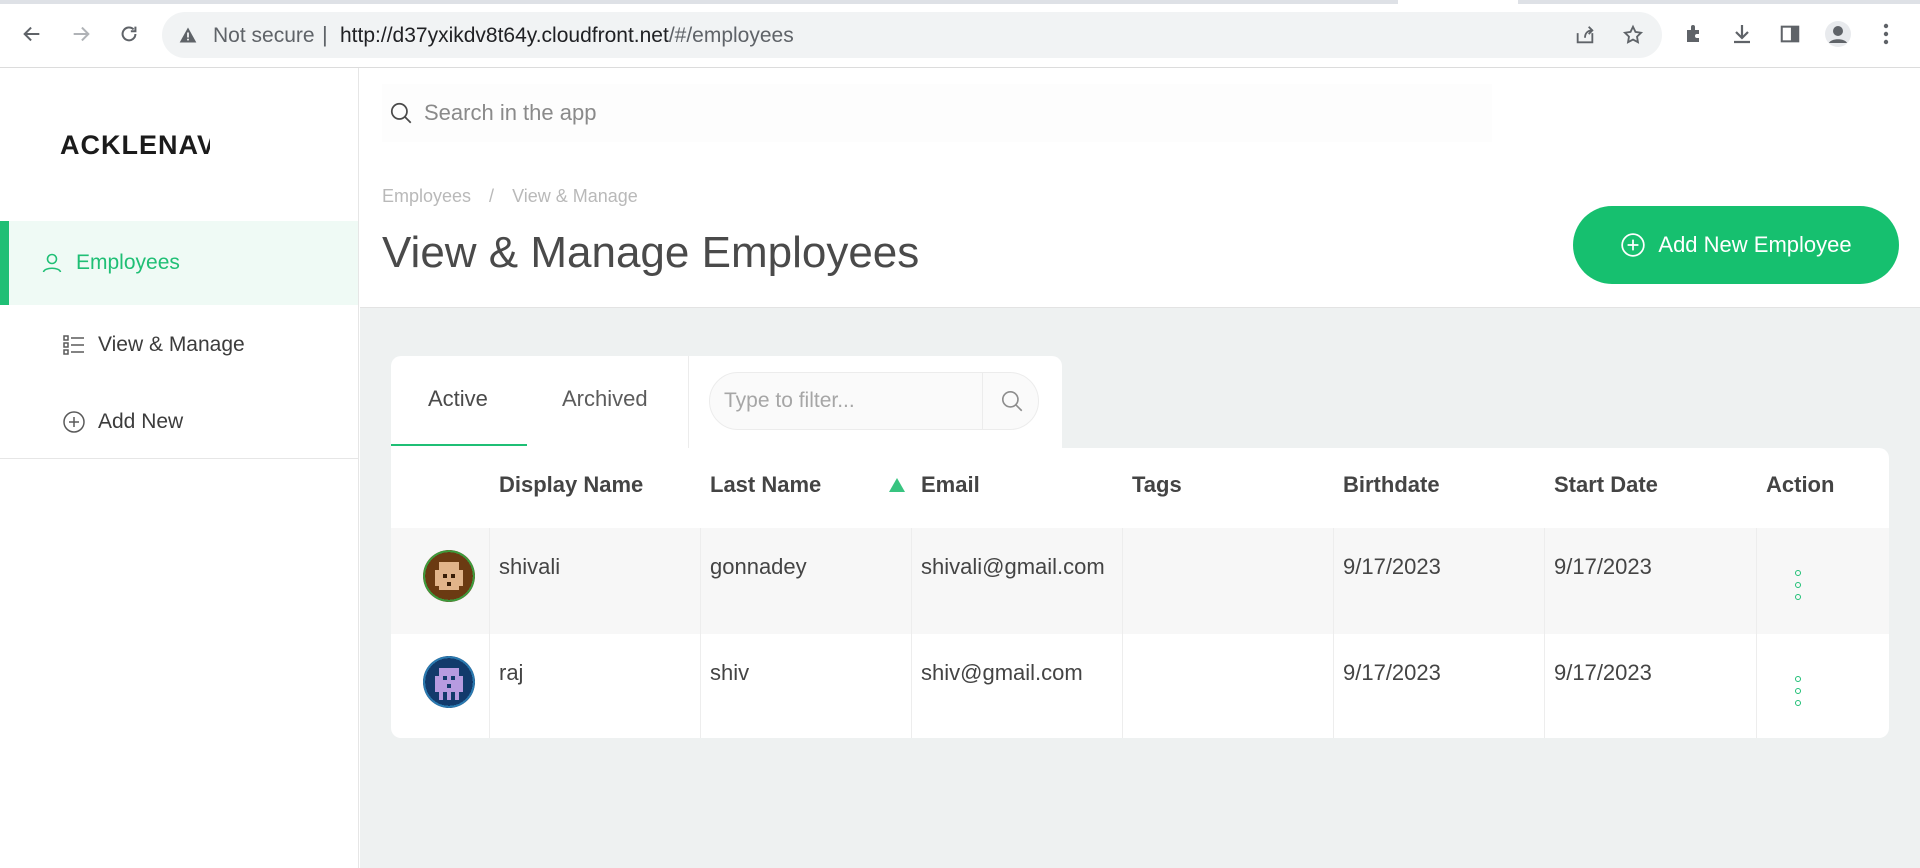 The height and width of the screenshot is (868, 1920). Describe the element at coordinates (74, 345) in the screenshot. I see `list-icon` at that location.